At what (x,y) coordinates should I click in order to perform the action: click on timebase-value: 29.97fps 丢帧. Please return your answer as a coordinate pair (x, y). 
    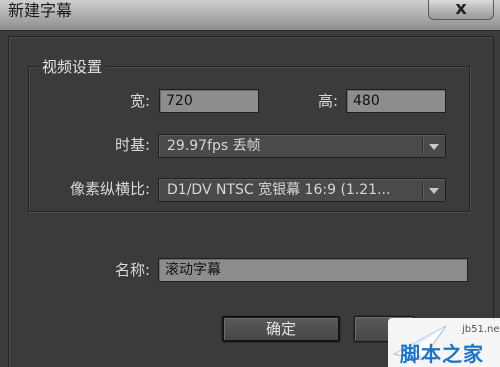
    Looking at the image, I should click on (214, 146).